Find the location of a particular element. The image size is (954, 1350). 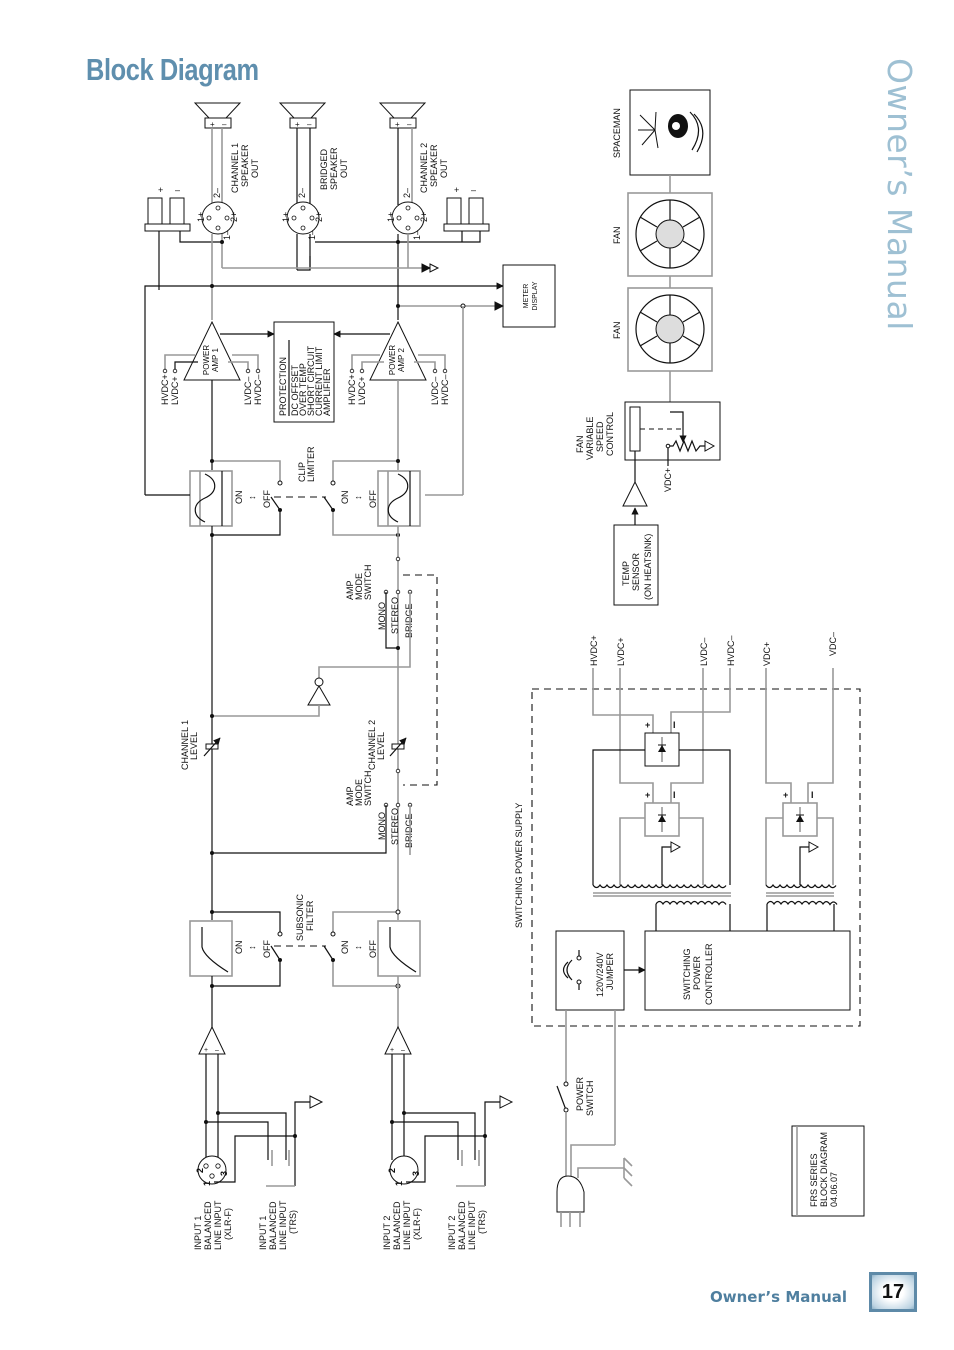

amp2-rail-hvdc-minus: HVDC– is located at coordinates (445, 389).